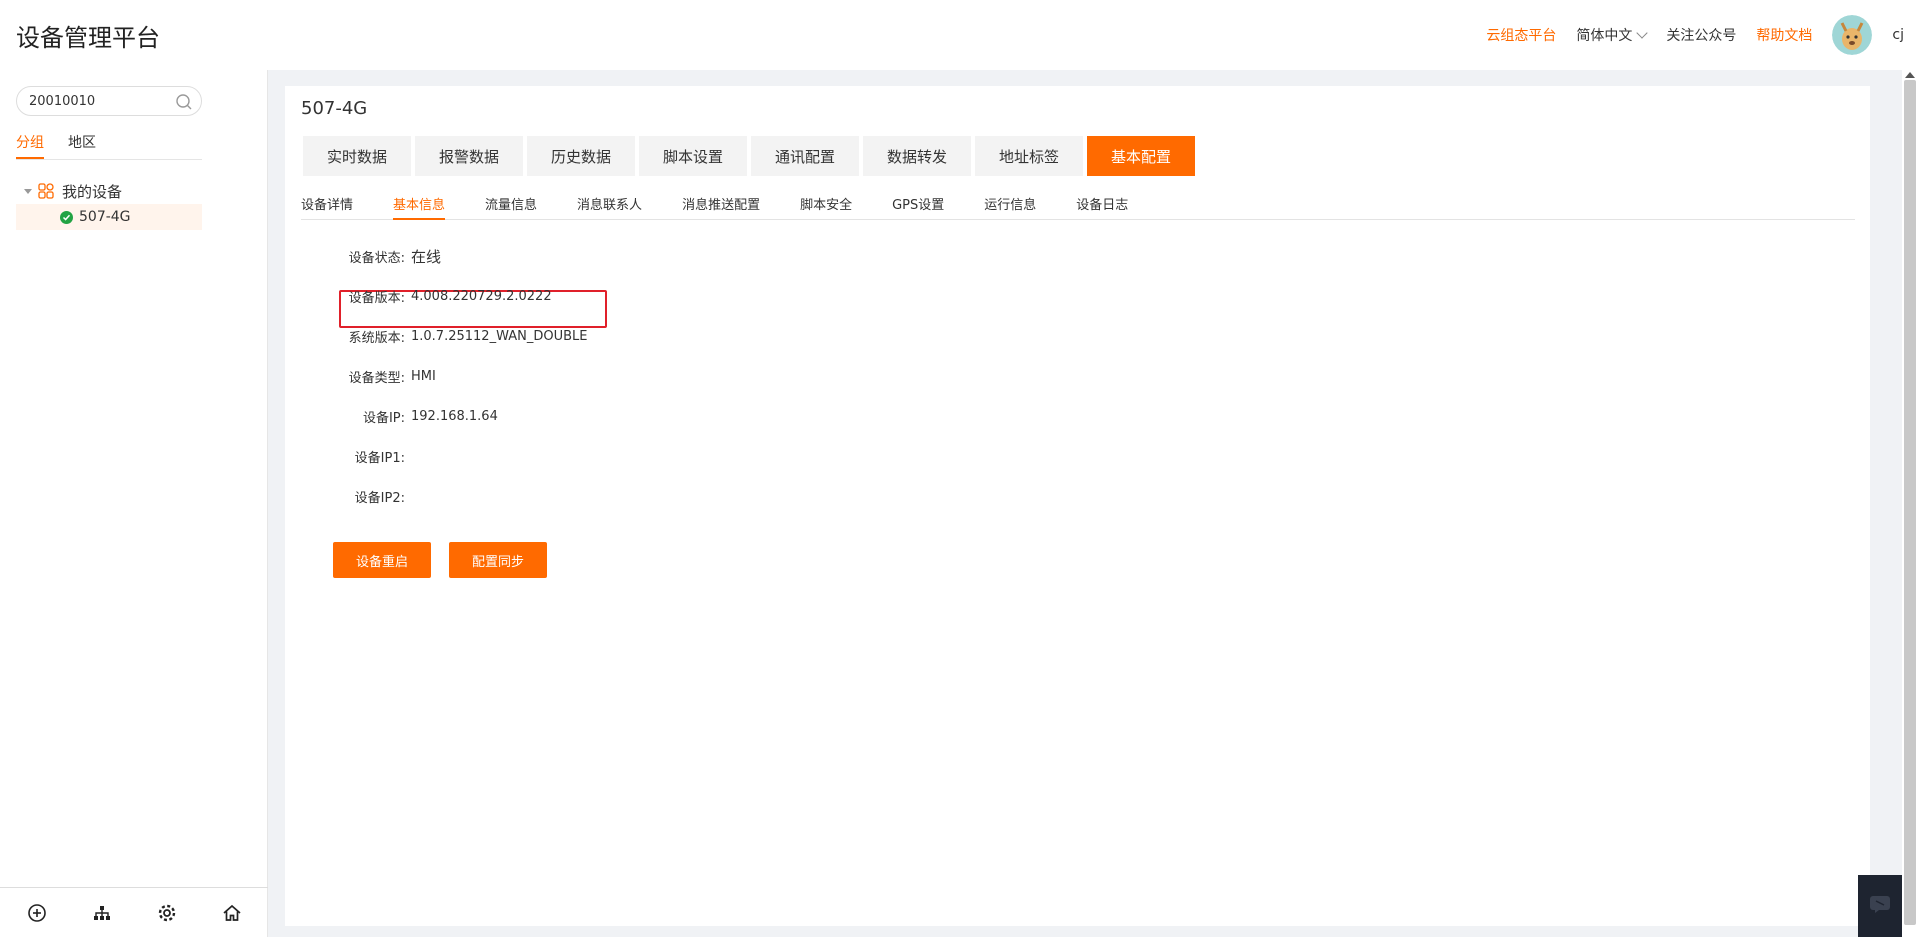 The height and width of the screenshot is (937, 1920). I want to click on tab-basic-config: 基本配置, so click(1141, 156).